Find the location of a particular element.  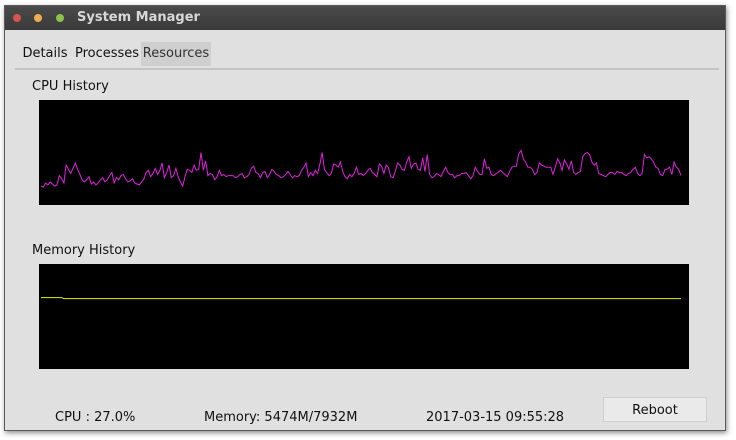

tab-details: Details is located at coordinates (45, 54).